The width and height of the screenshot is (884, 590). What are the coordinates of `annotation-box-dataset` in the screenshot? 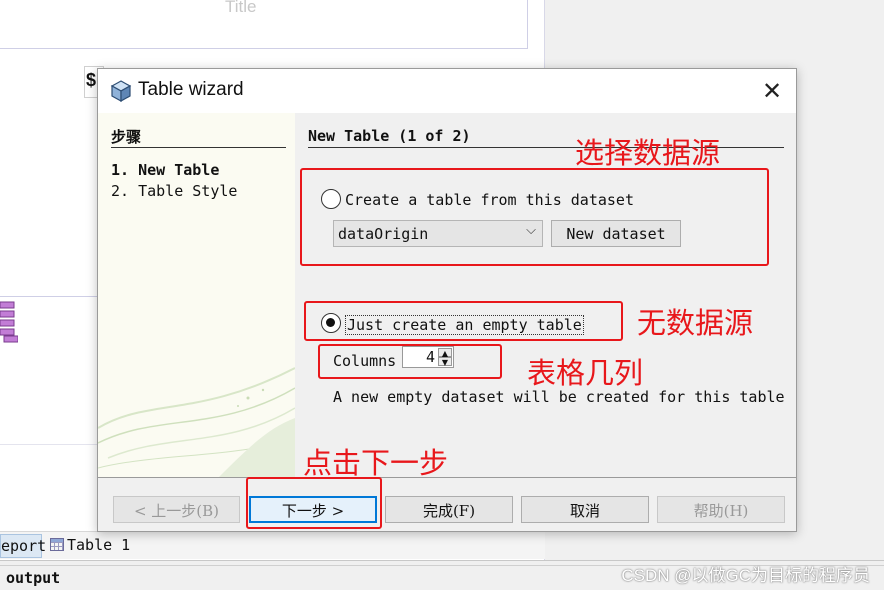 It's located at (534, 217).